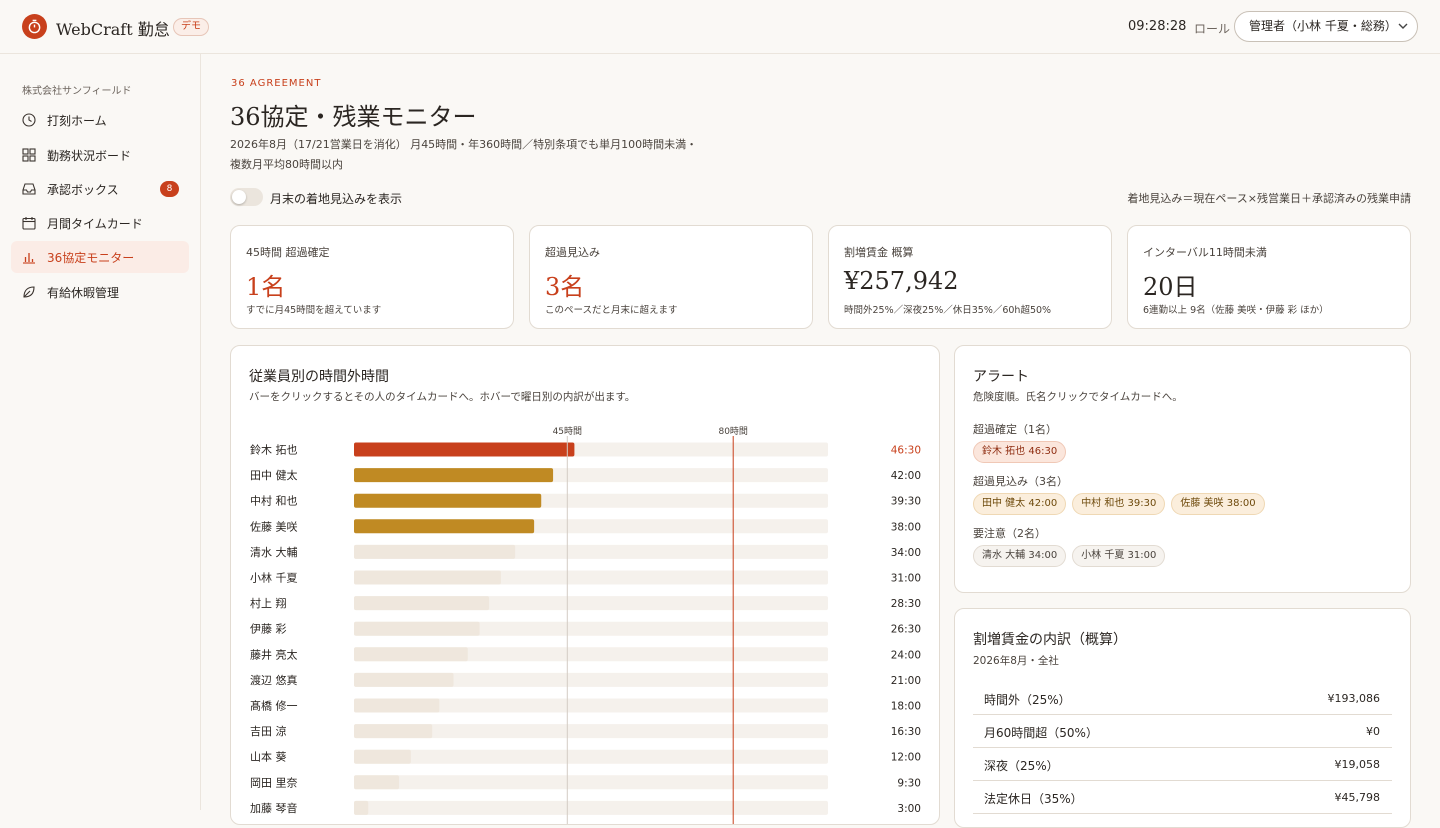  What do you see at coordinates (29, 155) in the screenshot?
I see `grid-icon` at bounding box center [29, 155].